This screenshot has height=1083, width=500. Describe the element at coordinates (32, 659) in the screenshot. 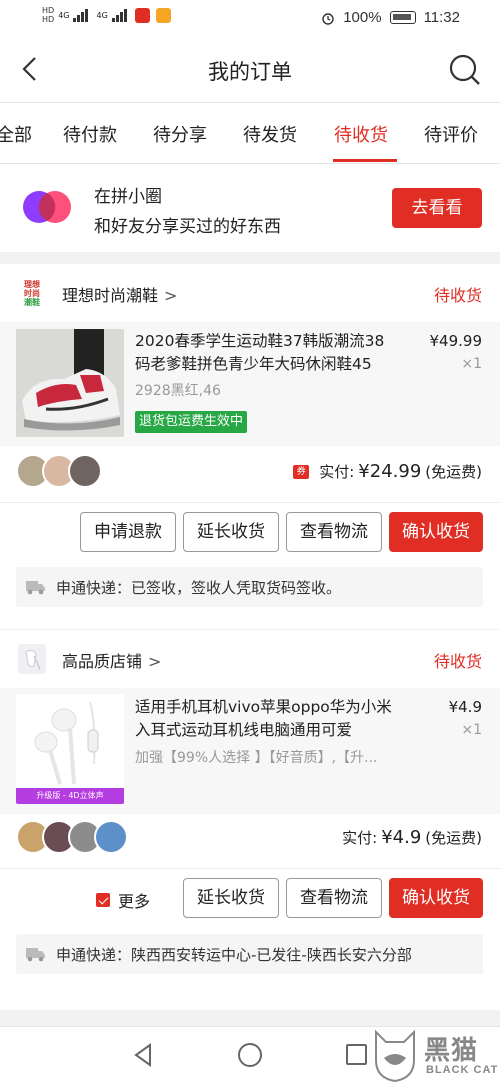

I see `shop-logo` at that location.